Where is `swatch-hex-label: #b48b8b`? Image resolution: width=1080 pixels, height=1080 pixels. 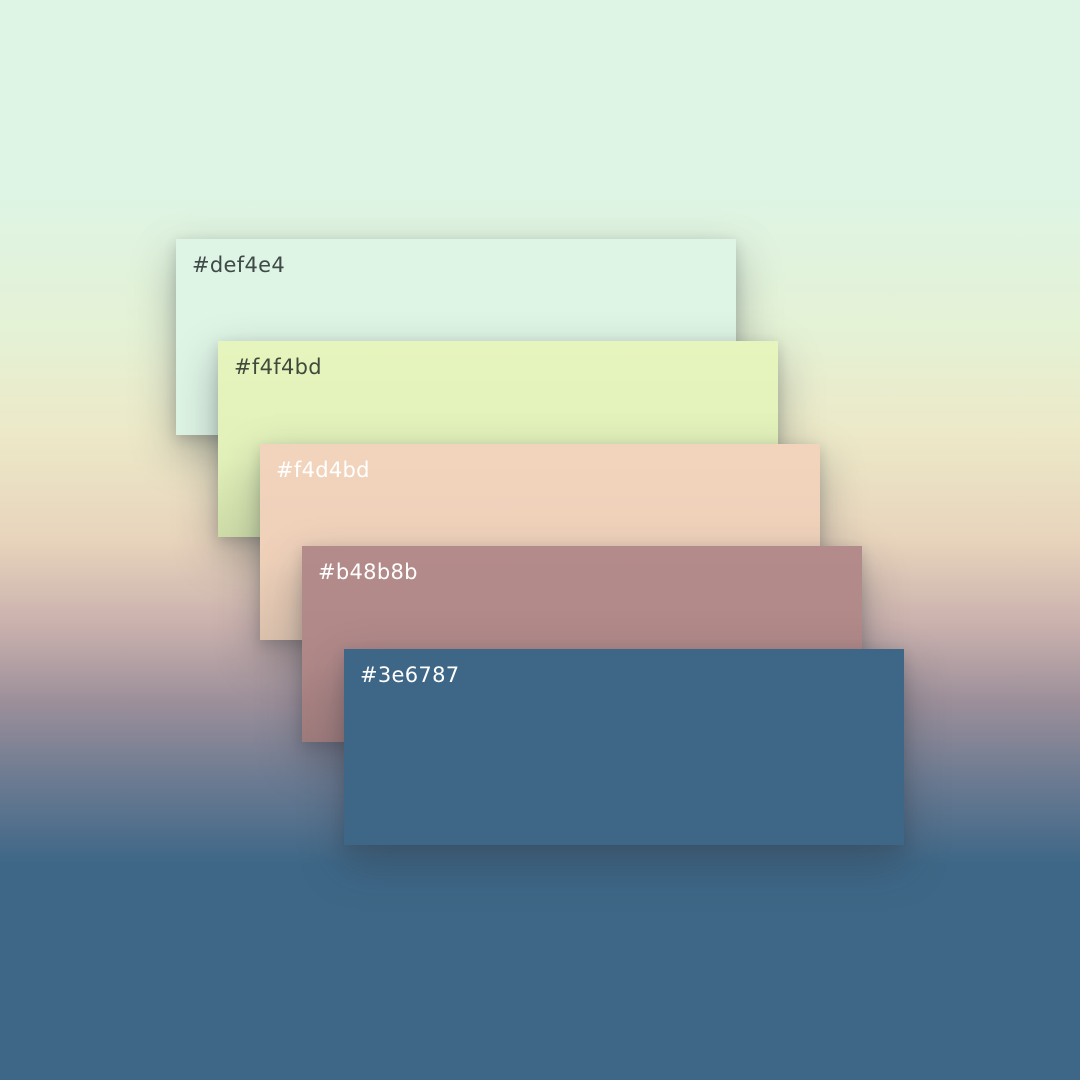 swatch-hex-label: #b48b8b is located at coordinates (368, 572).